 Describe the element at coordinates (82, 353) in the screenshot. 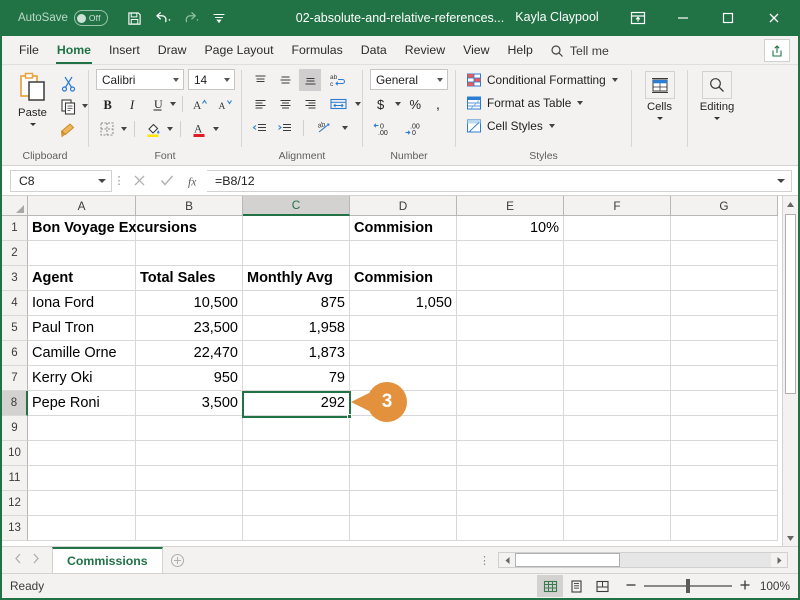

I see `cell-a6: Camille Orne` at that location.